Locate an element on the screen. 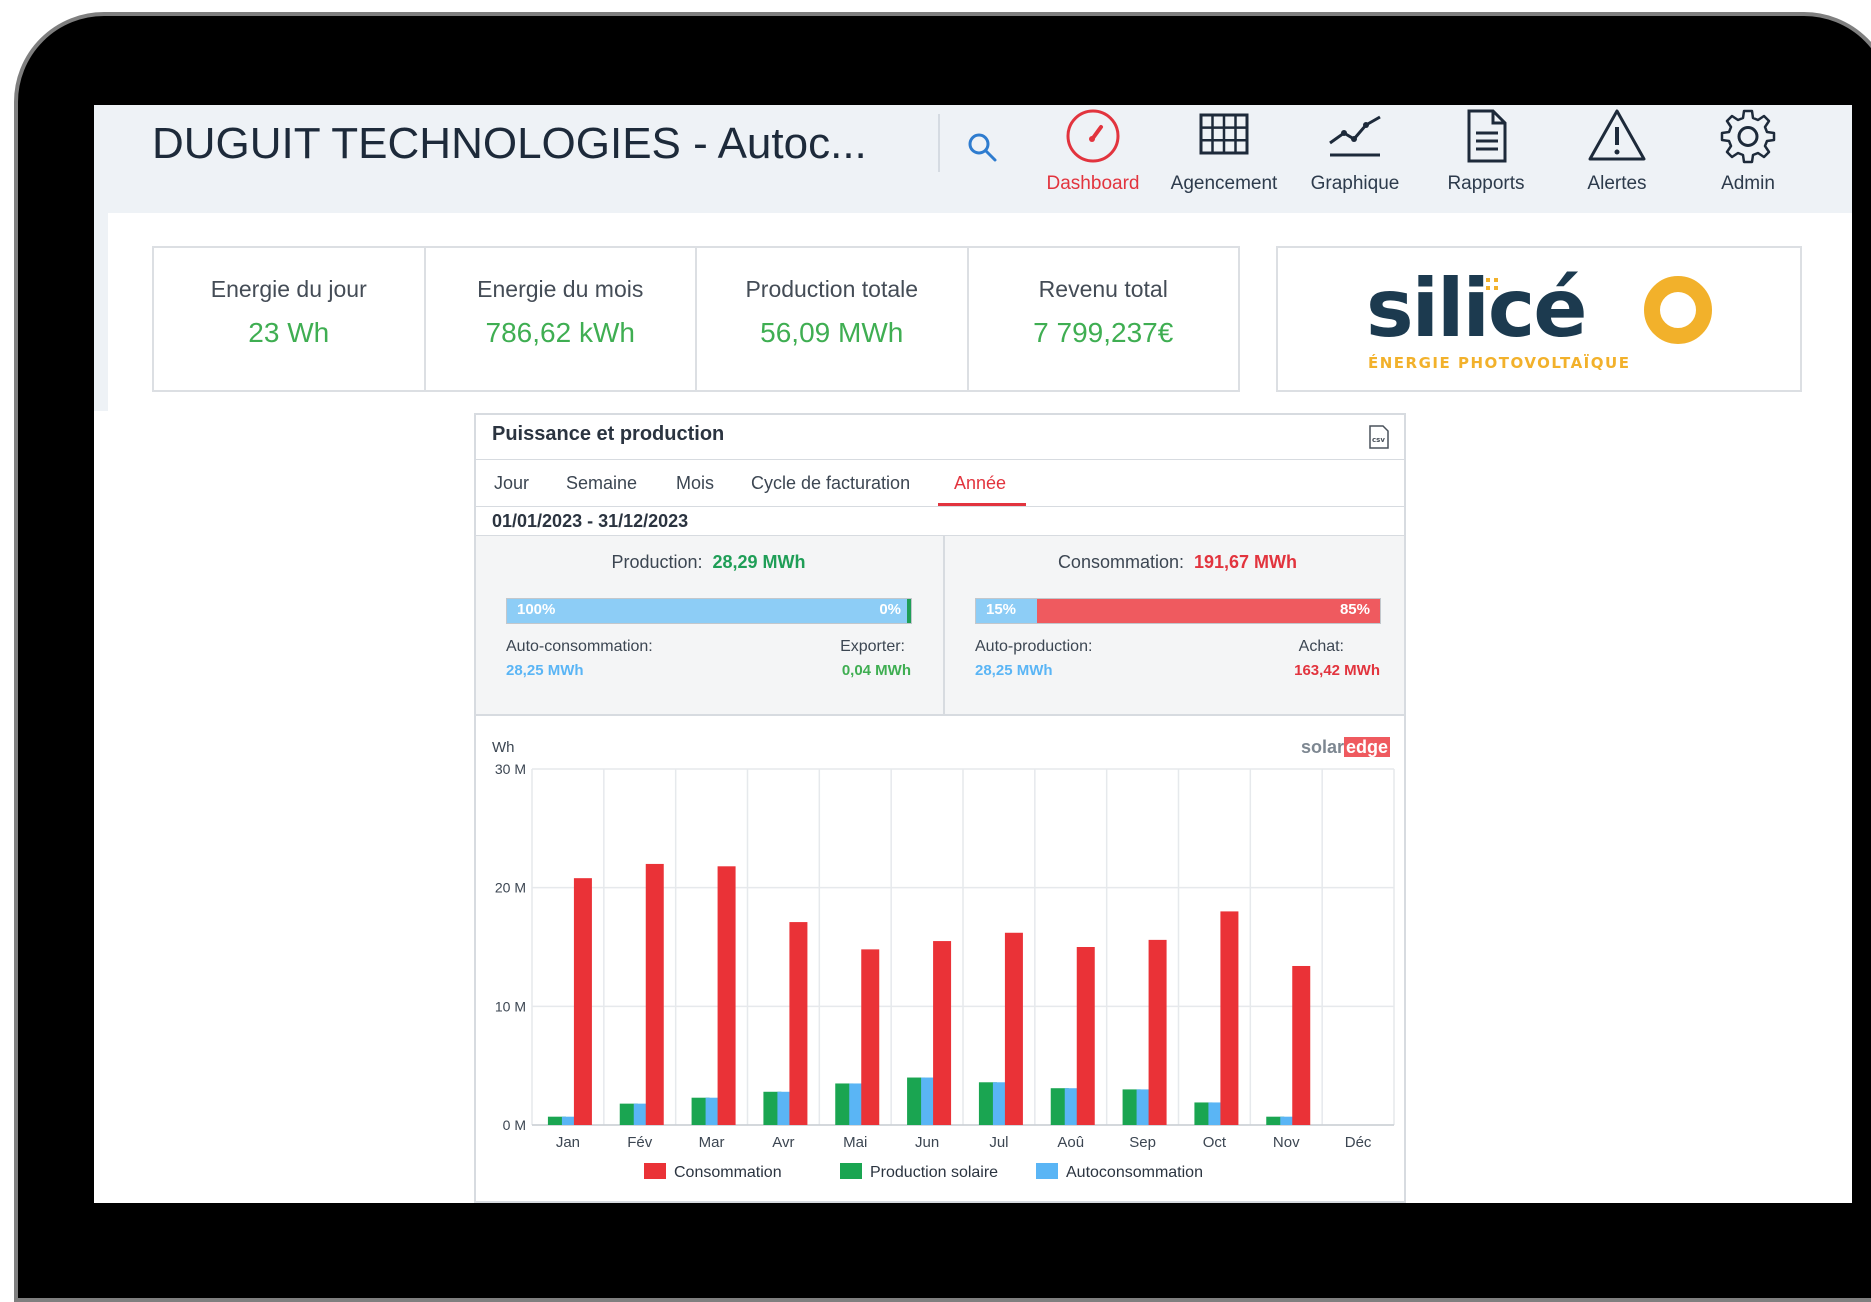 This screenshot has height=1302, width=1871. x-tick-label: Aoû is located at coordinates (1070, 1142).